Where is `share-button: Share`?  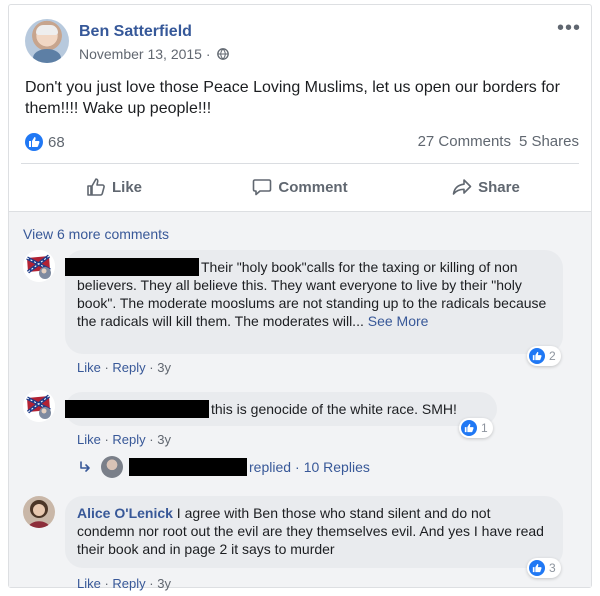
share-button: Share is located at coordinates (486, 187).